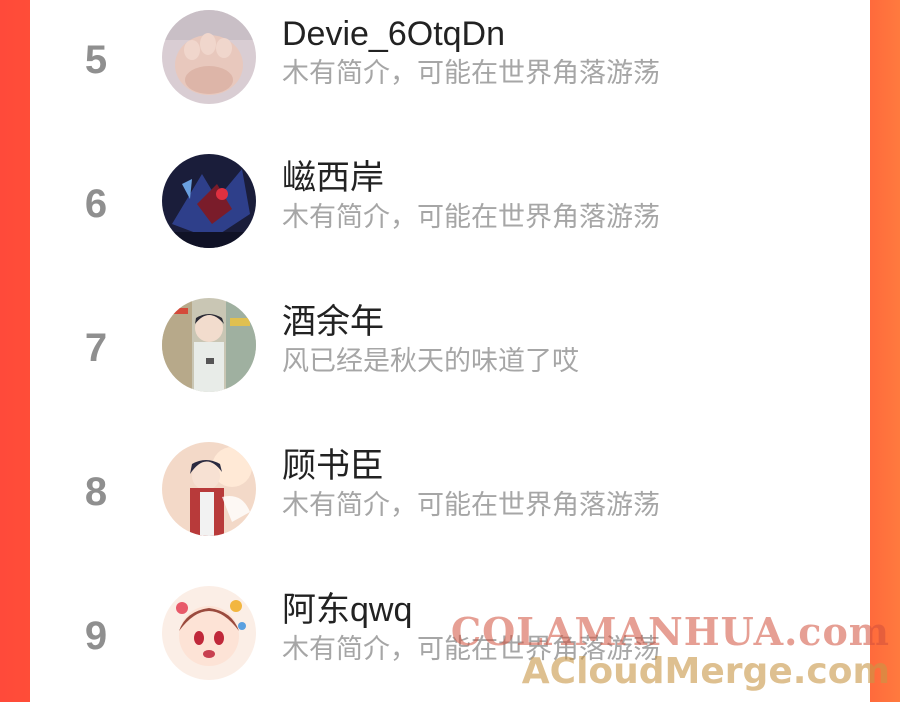 This screenshot has width=900, height=702. What do you see at coordinates (96, 60) in the screenshot?
I see `rank-number: 5` at bounding box center [96, 60].